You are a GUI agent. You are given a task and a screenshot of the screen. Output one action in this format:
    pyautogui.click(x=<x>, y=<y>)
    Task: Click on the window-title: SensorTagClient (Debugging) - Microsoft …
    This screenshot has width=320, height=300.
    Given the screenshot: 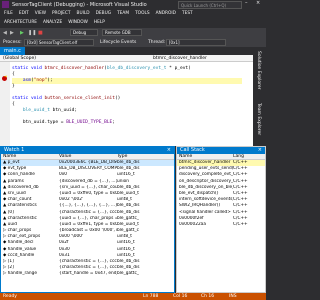 What is the action you would take?
    pyautogui.click(x=79, y=5)
    